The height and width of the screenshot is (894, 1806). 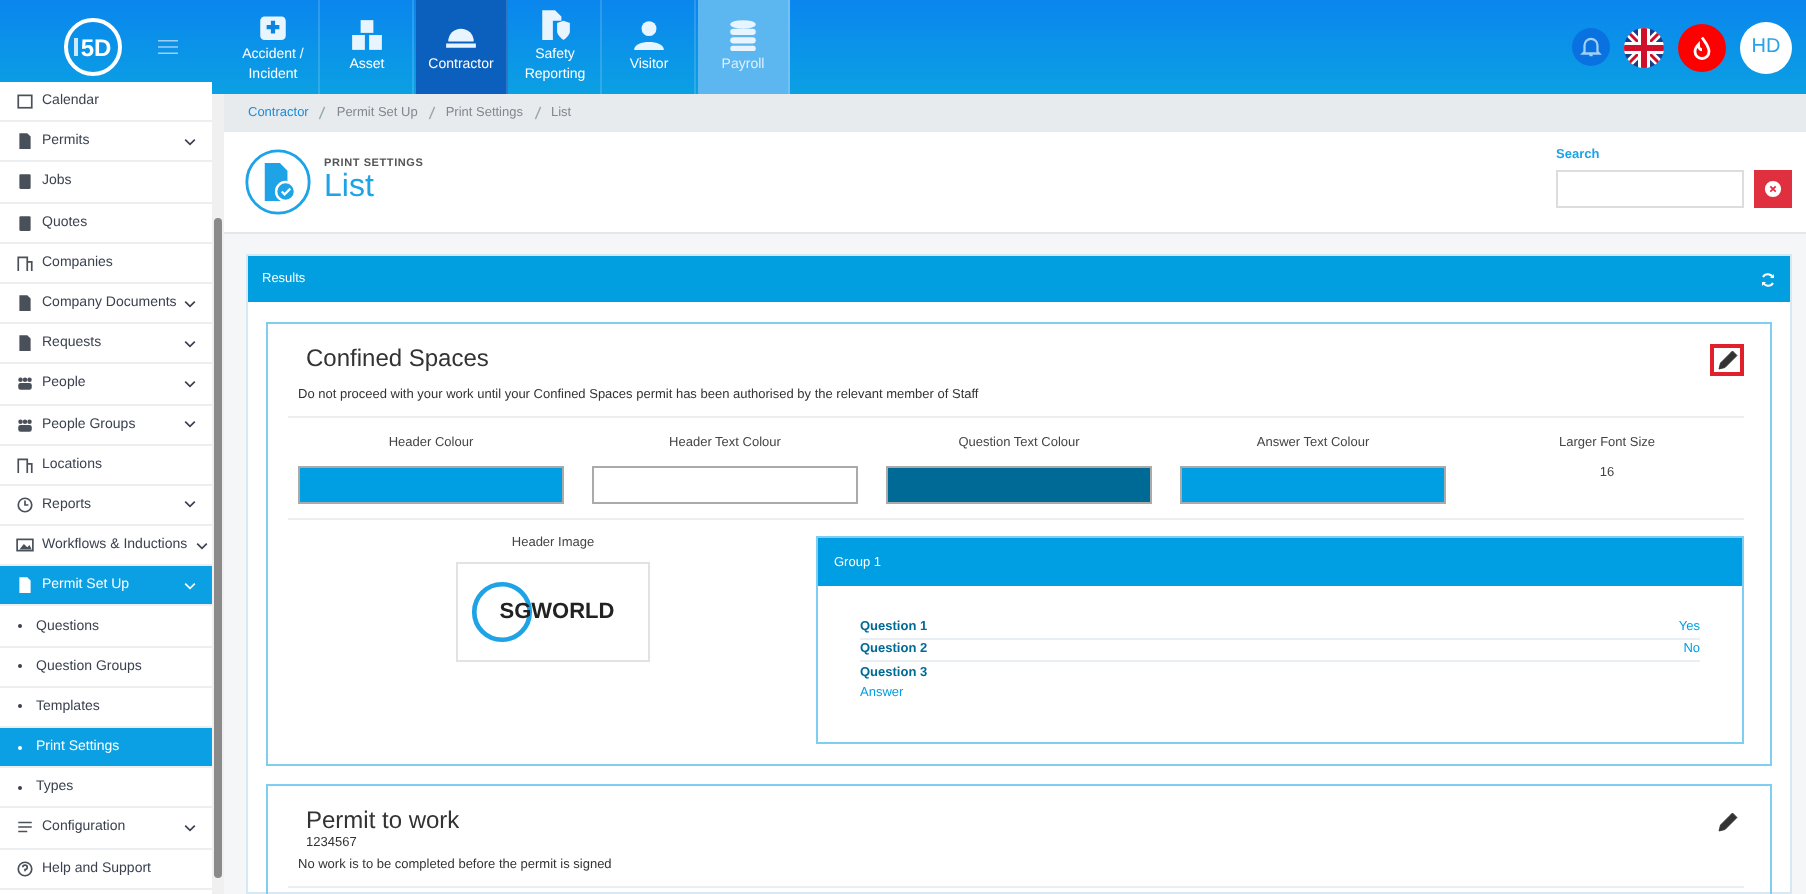 What do you see at coordinates (367, 35) in the screenshot?
I see `boxes-icon` at bounding box center [367, 35].